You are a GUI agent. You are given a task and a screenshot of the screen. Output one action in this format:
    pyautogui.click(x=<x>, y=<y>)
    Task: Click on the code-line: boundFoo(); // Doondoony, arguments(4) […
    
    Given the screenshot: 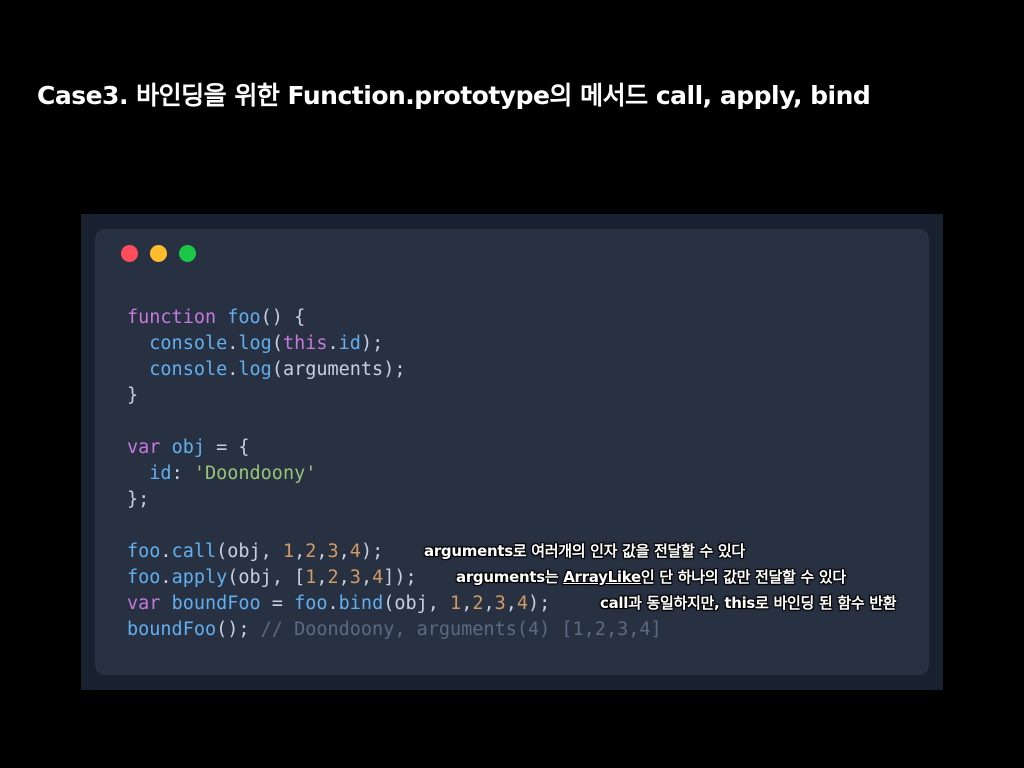 What is the action you would take?
    pyautogui.click(x=394, y=630)
    